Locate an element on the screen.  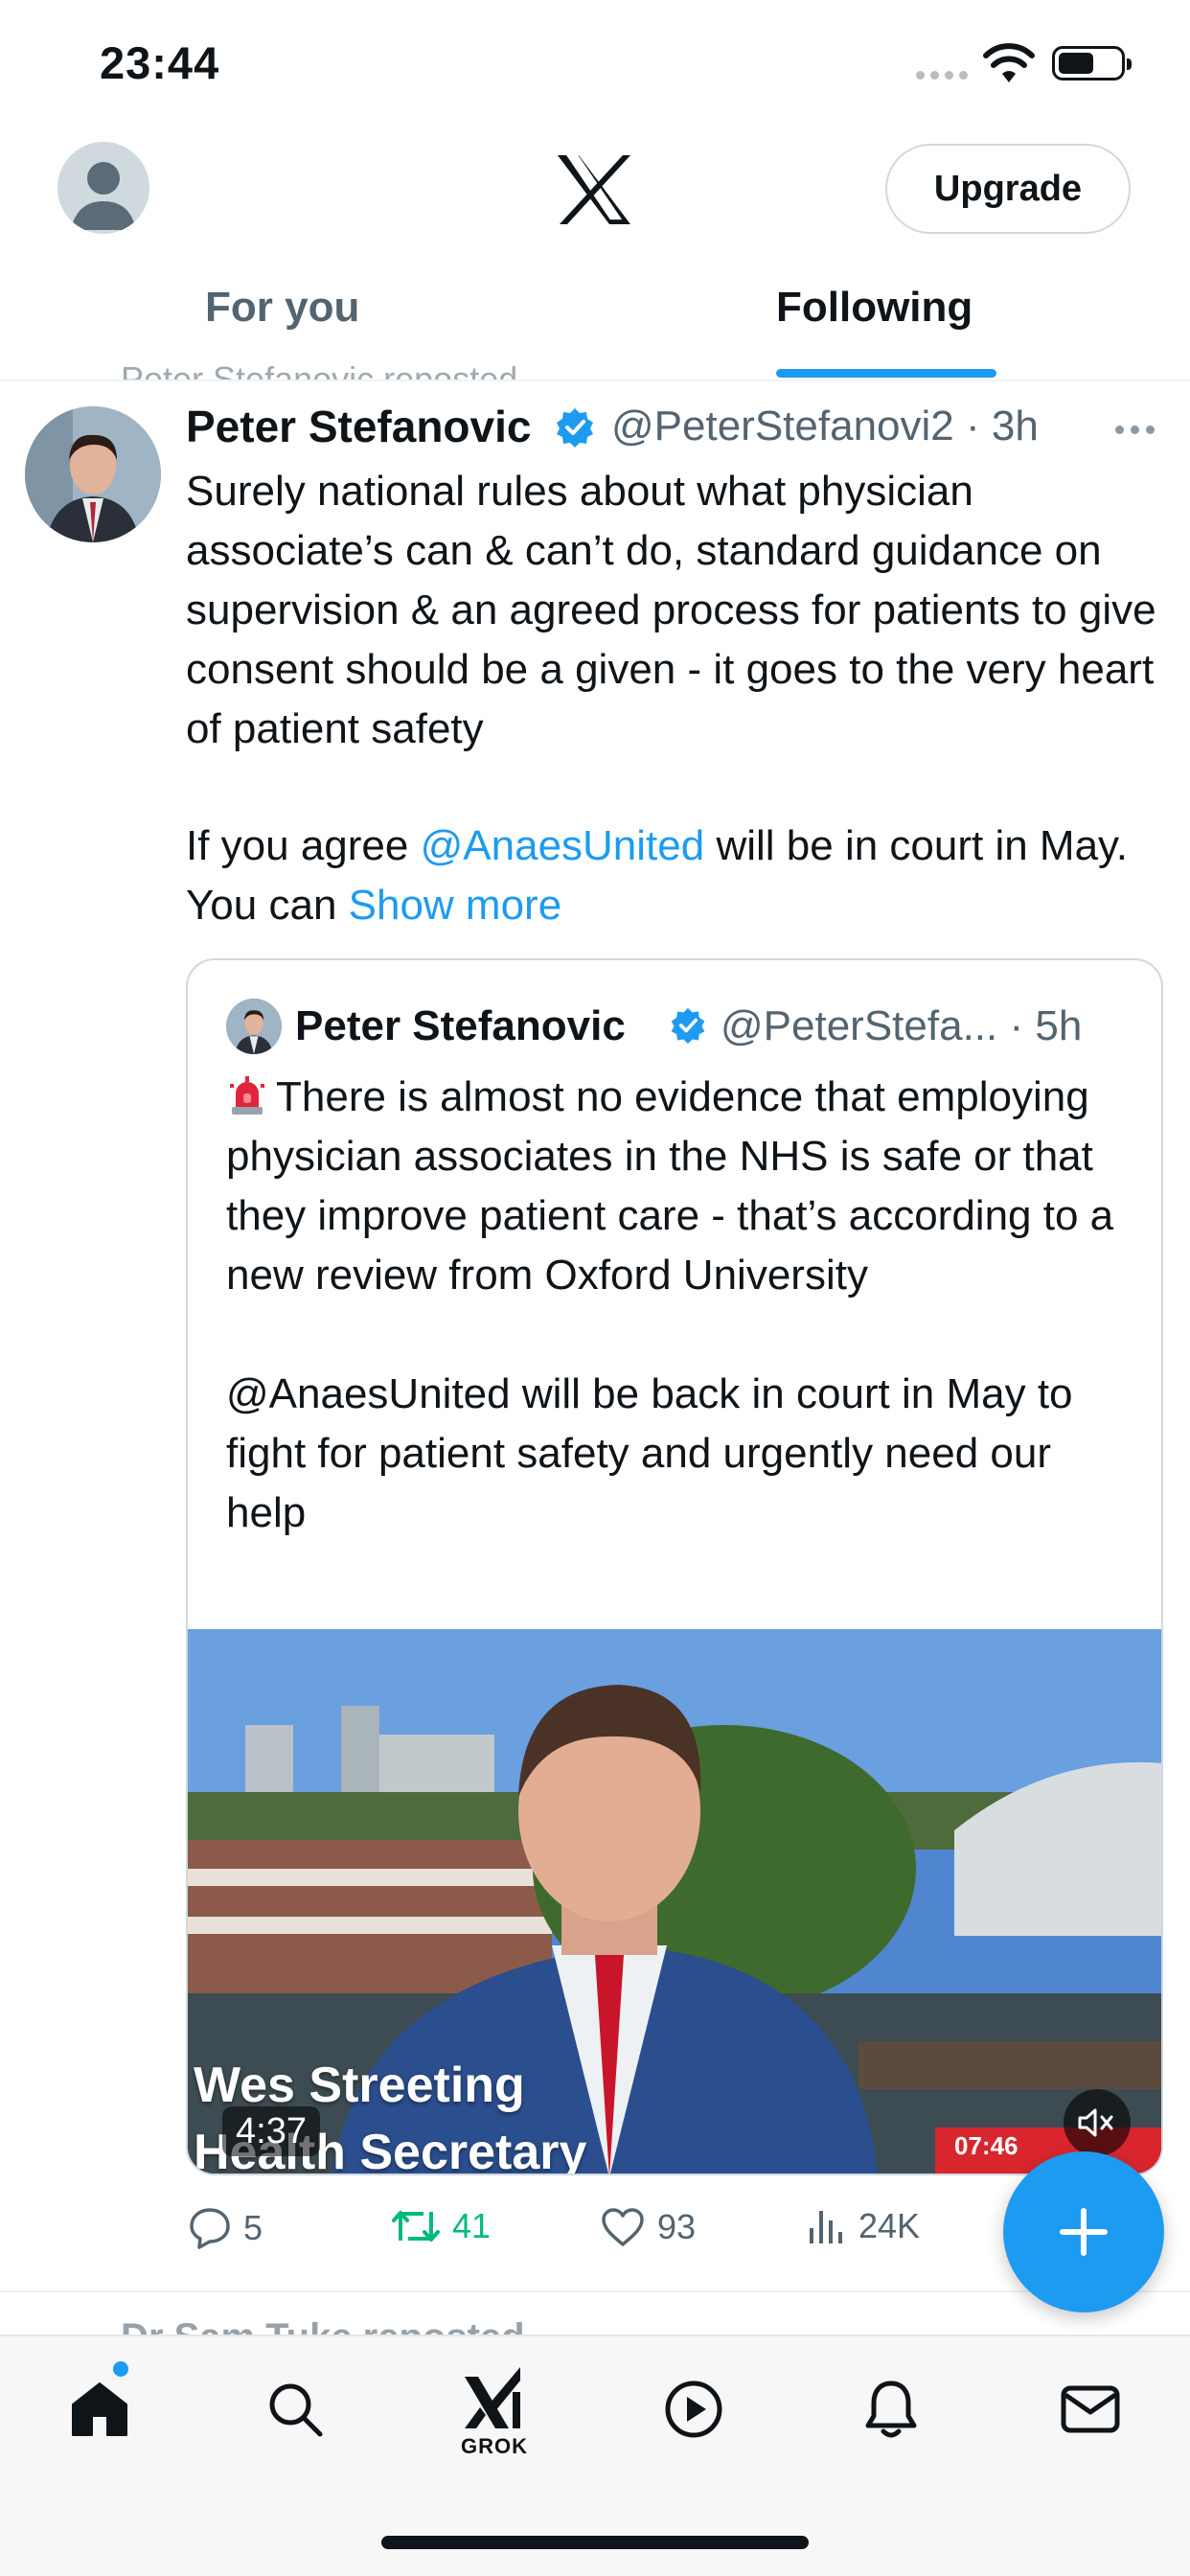
quoted-author-handle: @PeterStefa... · 5h is located at coordinates (902, 1025).